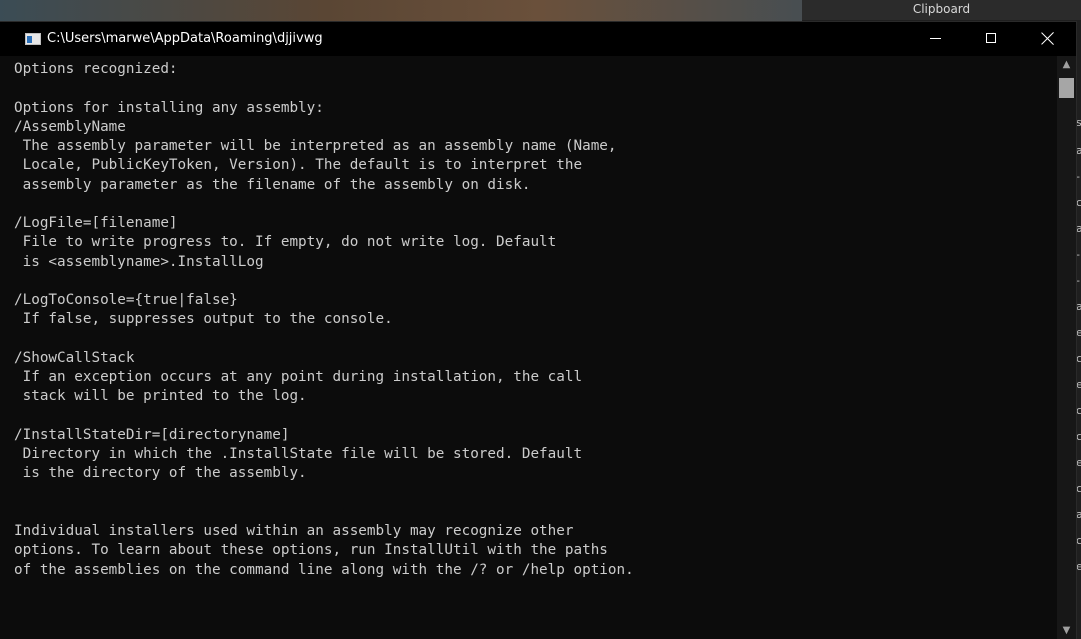  What do you see at coordinates (152, 434) in the screenshot?
I see `console-line: /InstallStateDir=[directoryname]` at bounding box center [152, 434].